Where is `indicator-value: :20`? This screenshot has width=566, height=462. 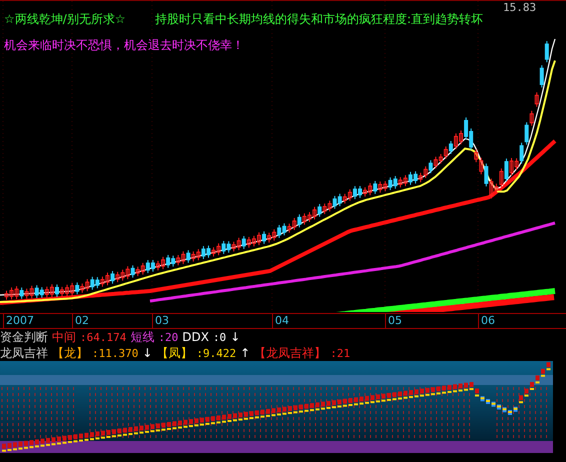 indicator-value: :20 is located at coordinates (168, 337).